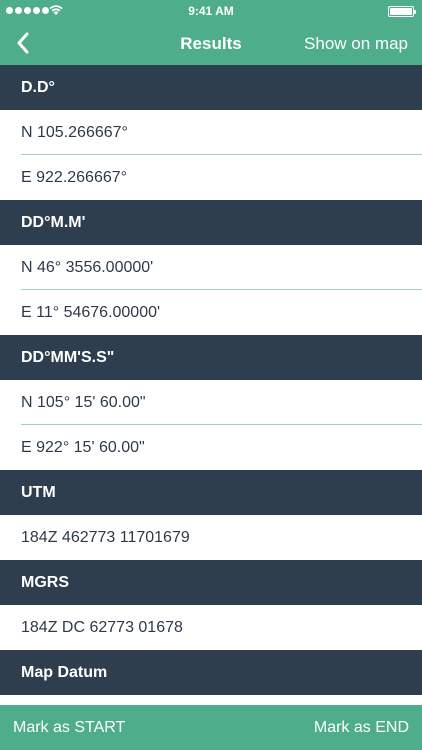 The width and height of the screenshot is (422, 750). I want to click on nav-bar: Results Show on map, so click(211, 43).